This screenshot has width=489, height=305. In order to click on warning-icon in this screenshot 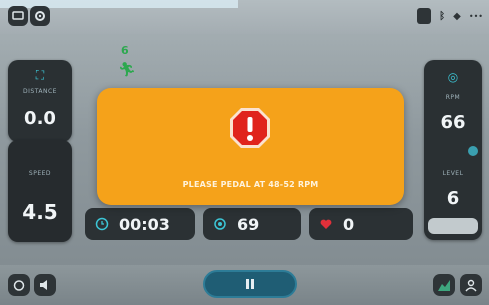, I will do `click(250, 128)`.